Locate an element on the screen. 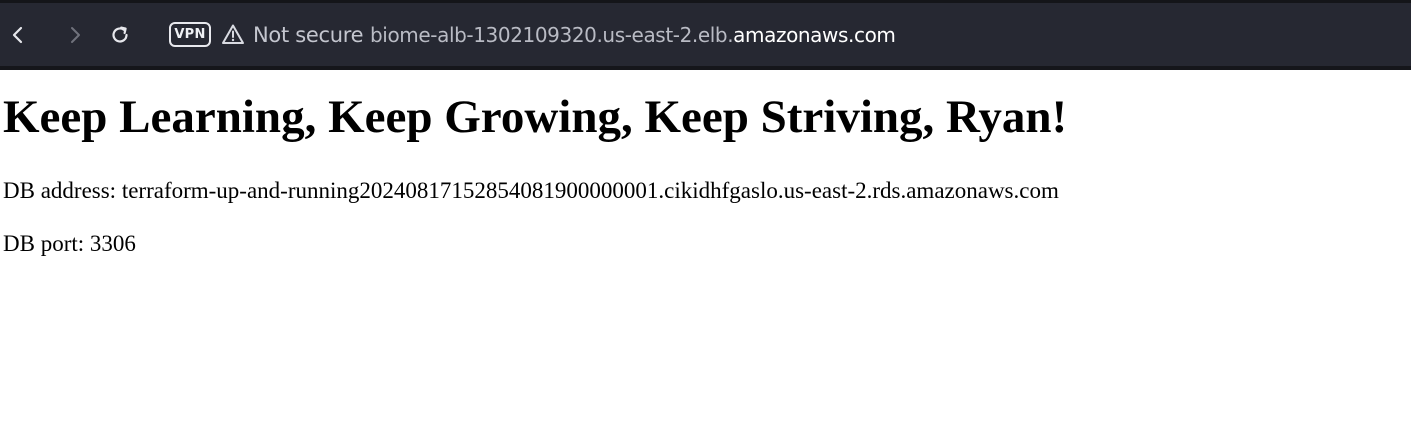  forward-arrow-icon is located at coordinates (75, 35).